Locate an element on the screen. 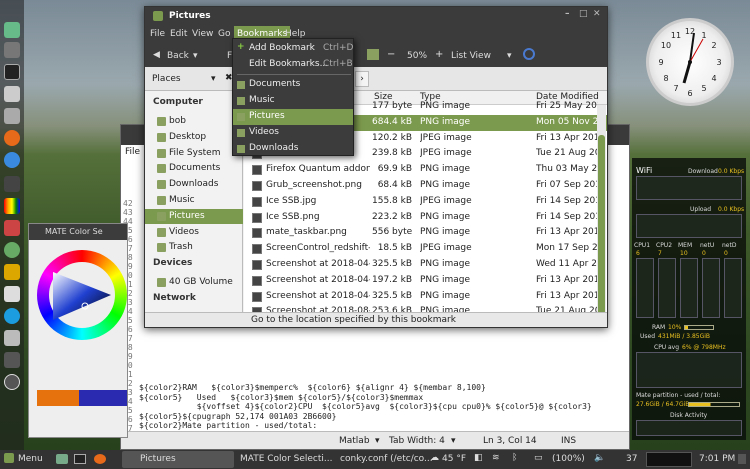 This screenshot has height=469, width=750. view-mode-selector: List View is located at coordinates (471, 56).